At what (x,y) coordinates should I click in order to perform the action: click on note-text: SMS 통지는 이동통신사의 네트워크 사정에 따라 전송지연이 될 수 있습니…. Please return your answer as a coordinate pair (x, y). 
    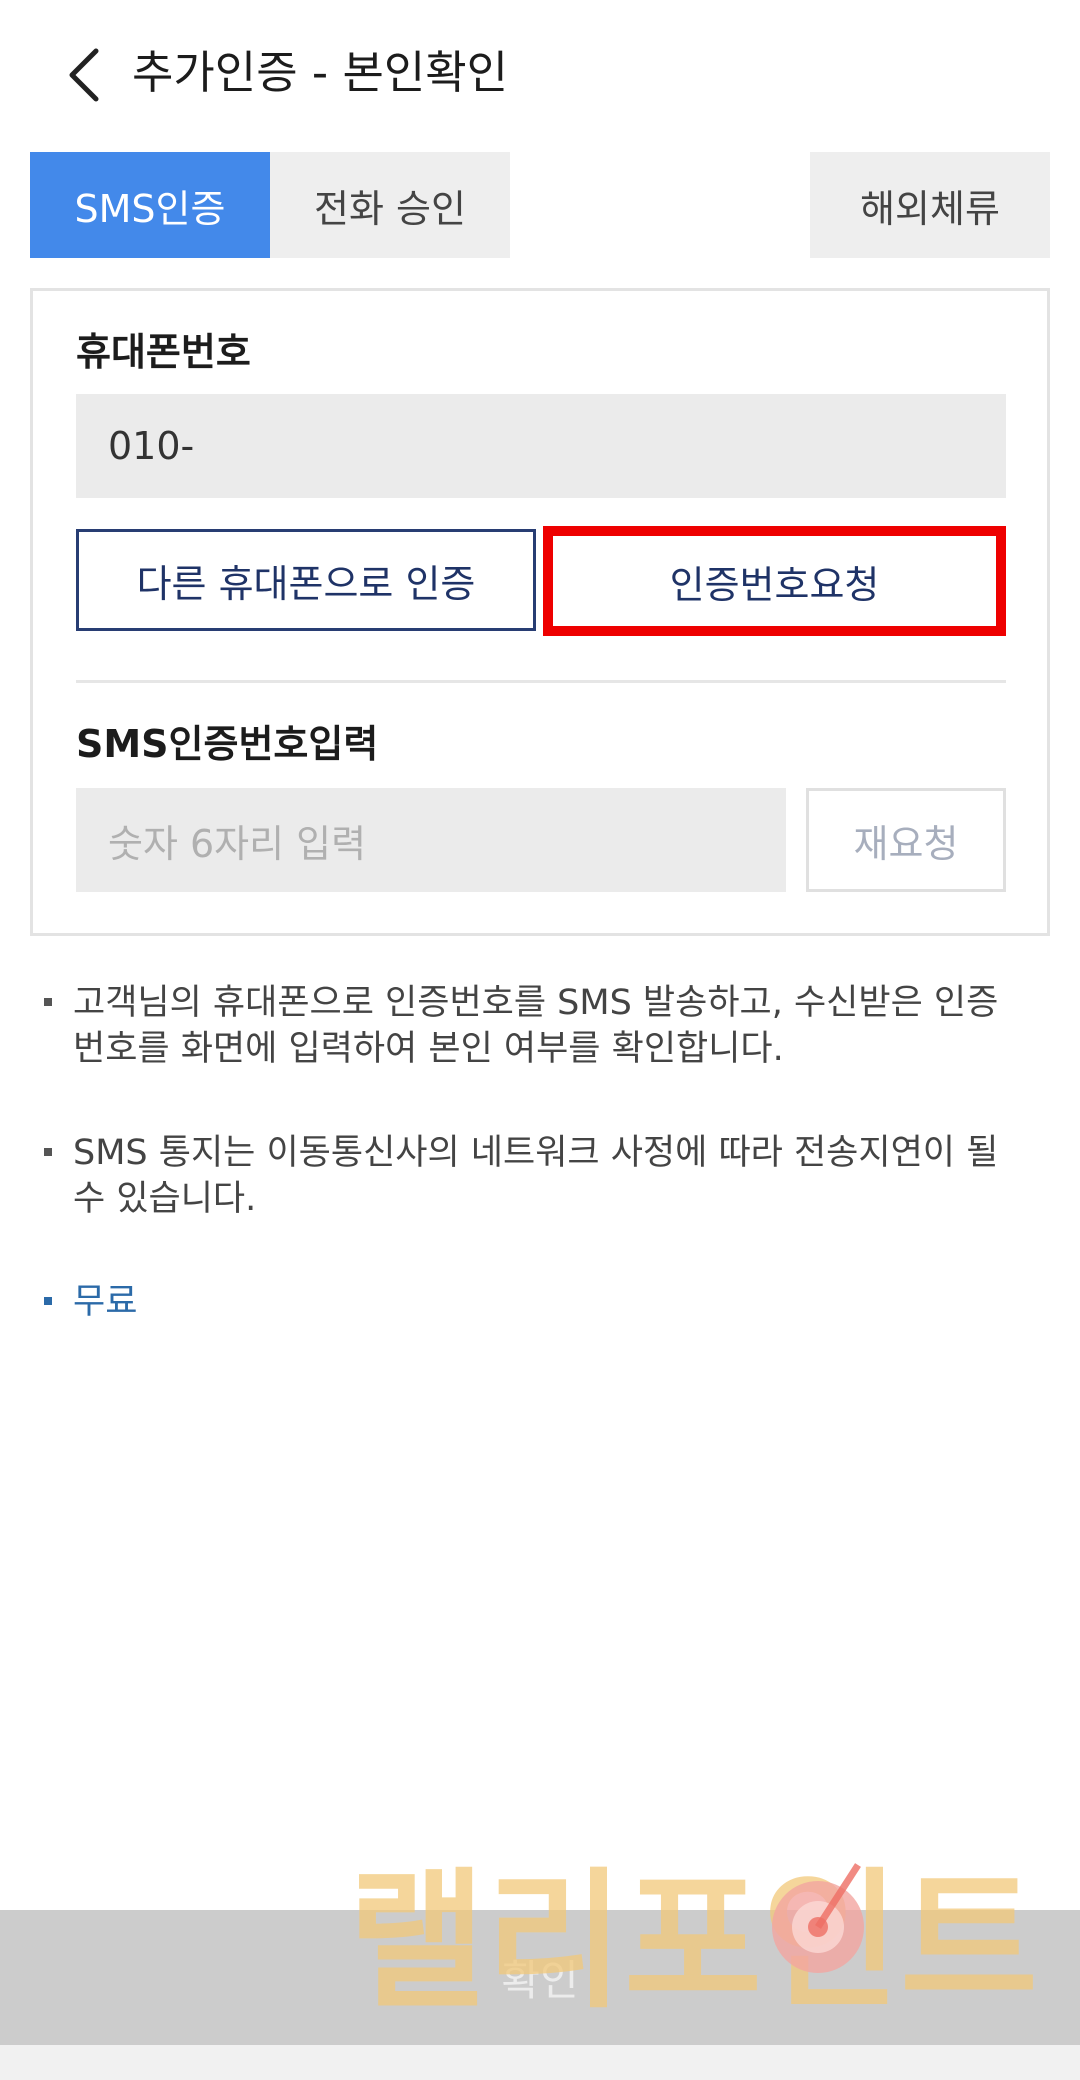
    Looking at the image, I should click on (536, 1176).